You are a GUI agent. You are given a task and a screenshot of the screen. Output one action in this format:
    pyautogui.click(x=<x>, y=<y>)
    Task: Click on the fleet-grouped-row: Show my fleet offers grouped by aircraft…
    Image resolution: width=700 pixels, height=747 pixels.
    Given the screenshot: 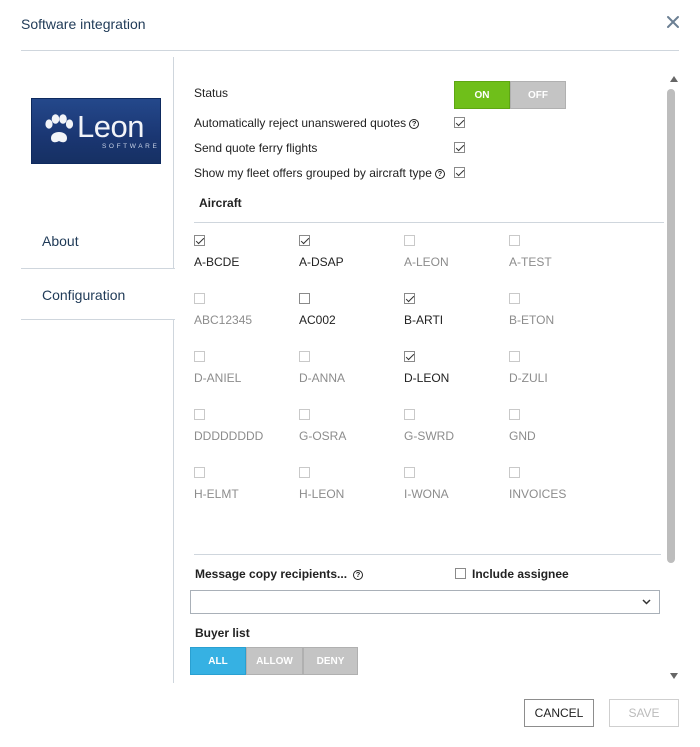 What is the action you would take?
    pyautogui.click(x=319, y=173)
    